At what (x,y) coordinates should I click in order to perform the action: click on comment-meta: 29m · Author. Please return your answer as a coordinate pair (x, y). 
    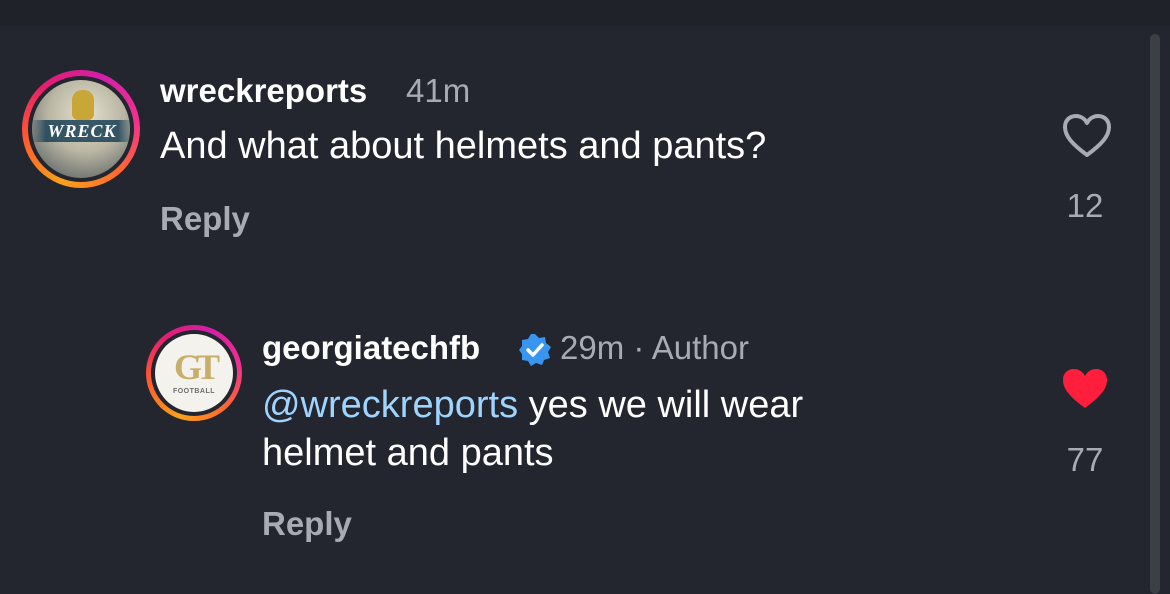
    Looking at the image, I should click on (654, 347).